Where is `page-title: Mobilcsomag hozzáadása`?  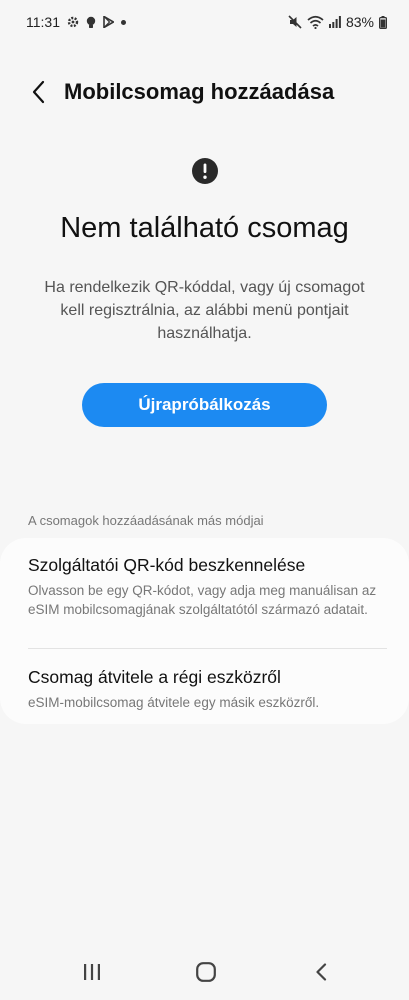 page-title: Mobilcsomag hozzáadása is located at coordinates (199, 91).